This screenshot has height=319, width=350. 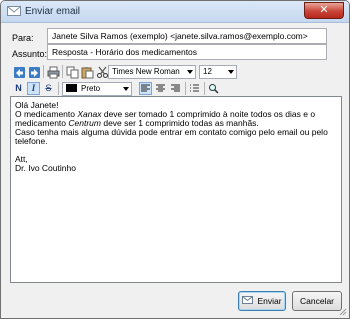 I want to click on save-file-icon, so click(x=33, y=71).